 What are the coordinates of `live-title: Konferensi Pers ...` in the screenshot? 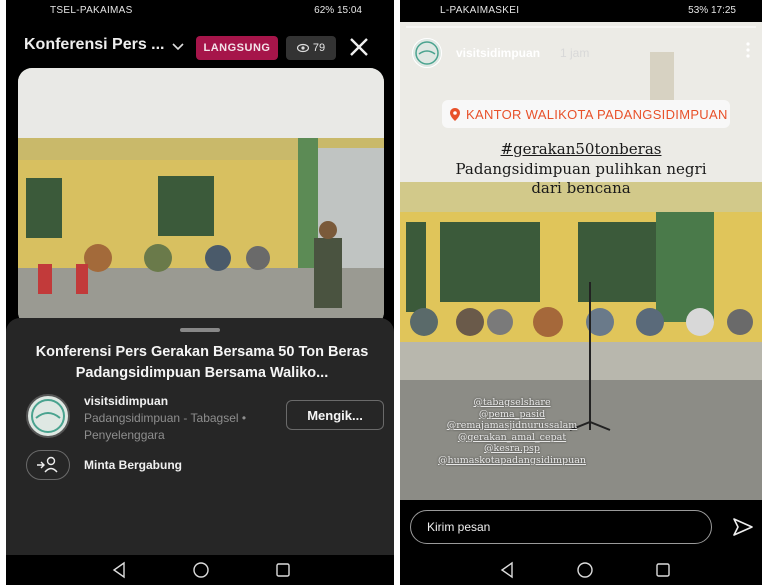 It's located at (94, 45).